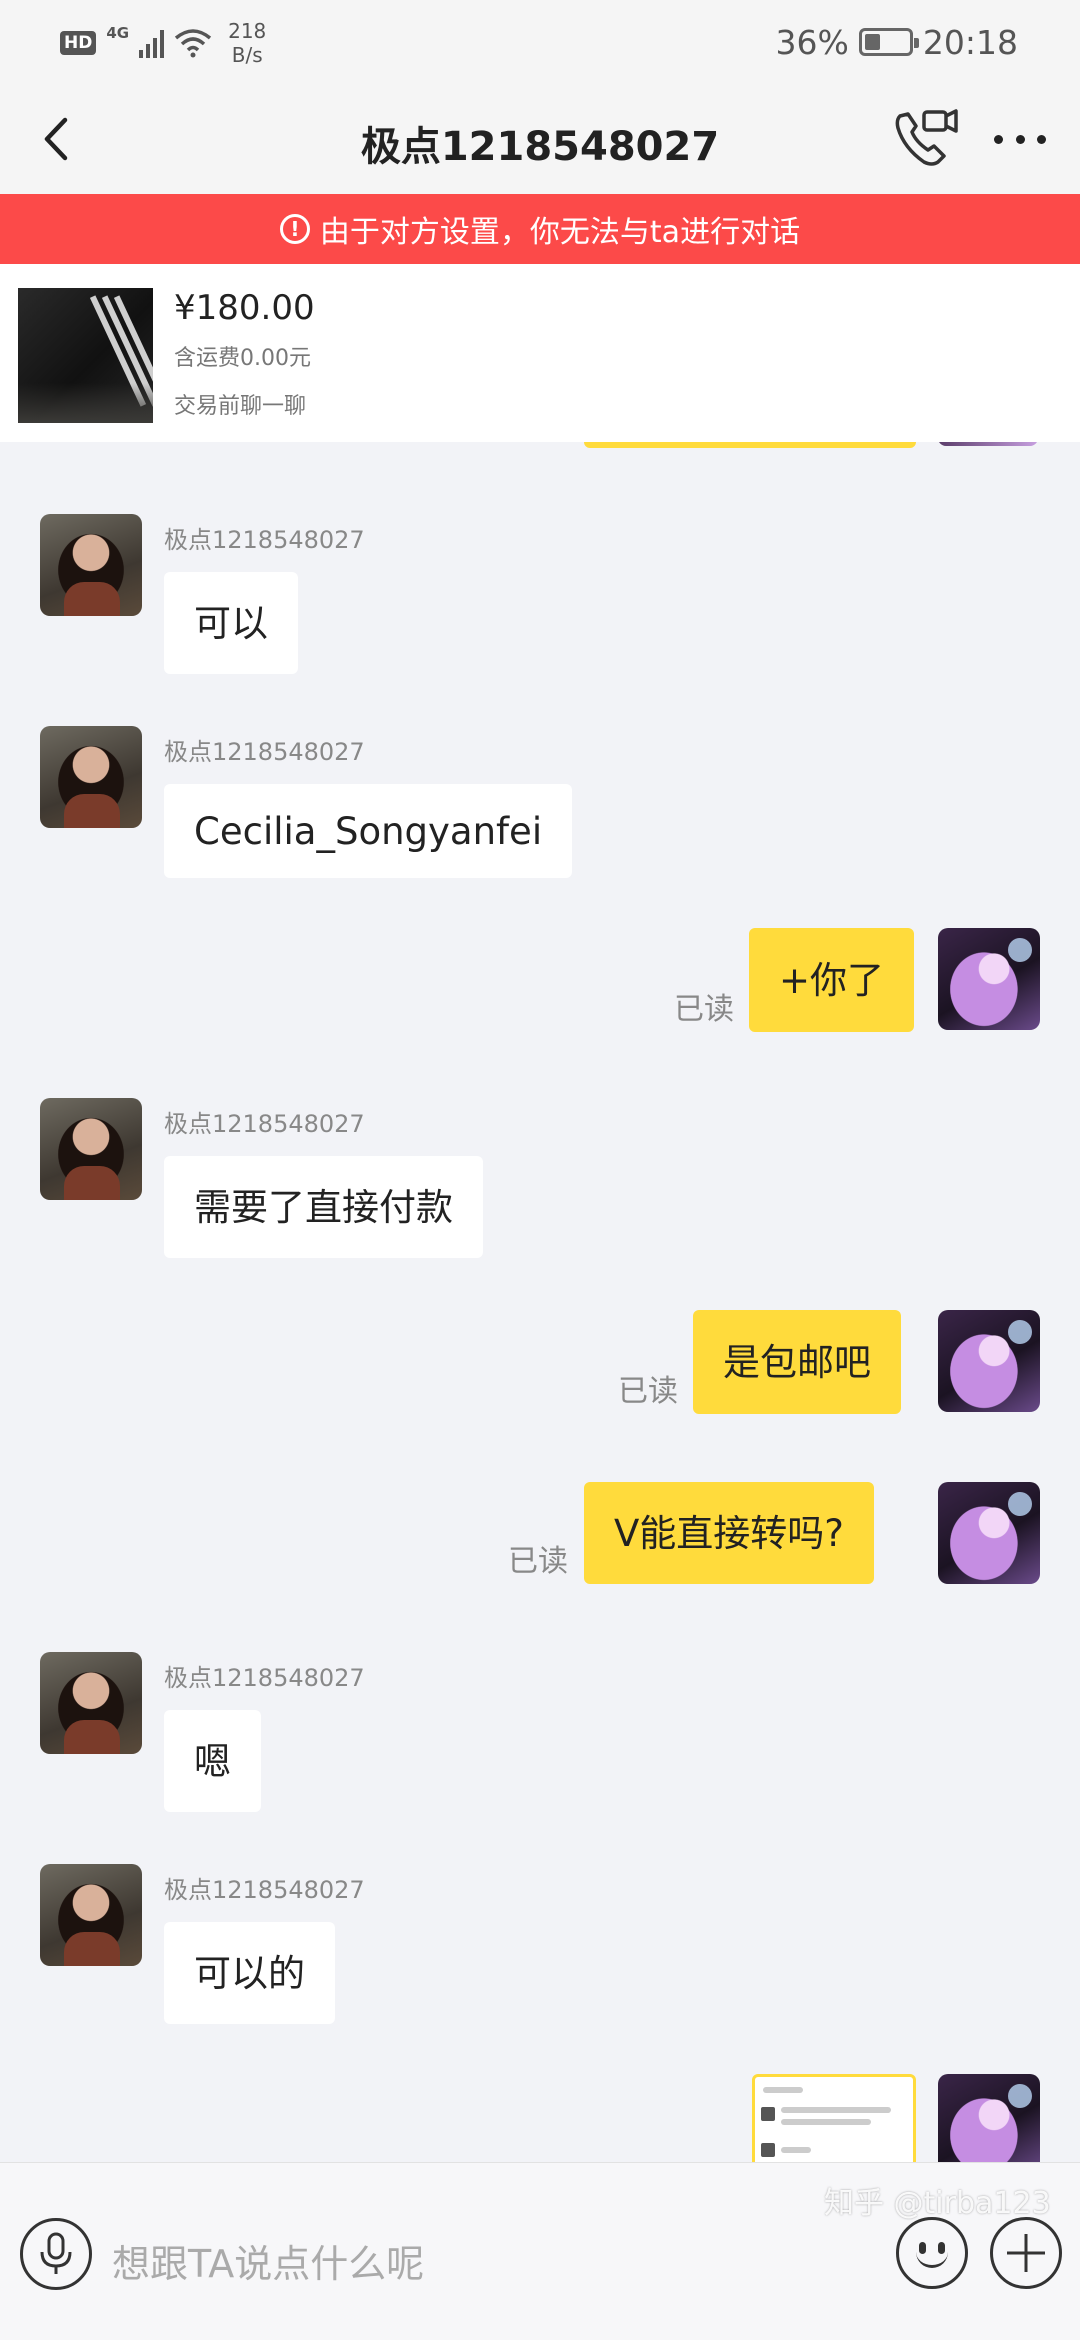 This screenshot has height=2340, width=1080. I want to click on image-message, so click(834, 2118).